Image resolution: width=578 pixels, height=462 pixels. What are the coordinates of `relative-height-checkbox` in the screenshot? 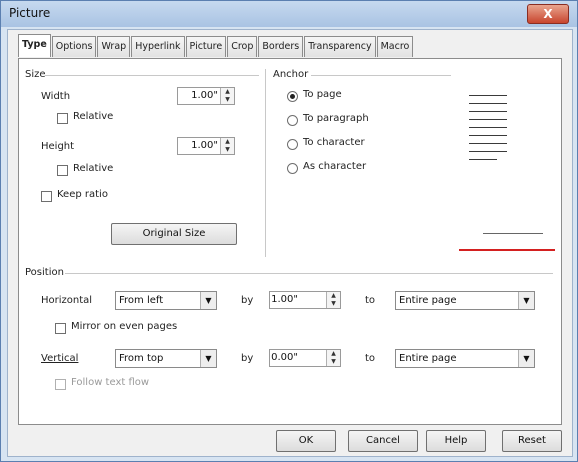 It's located at (62, 170).